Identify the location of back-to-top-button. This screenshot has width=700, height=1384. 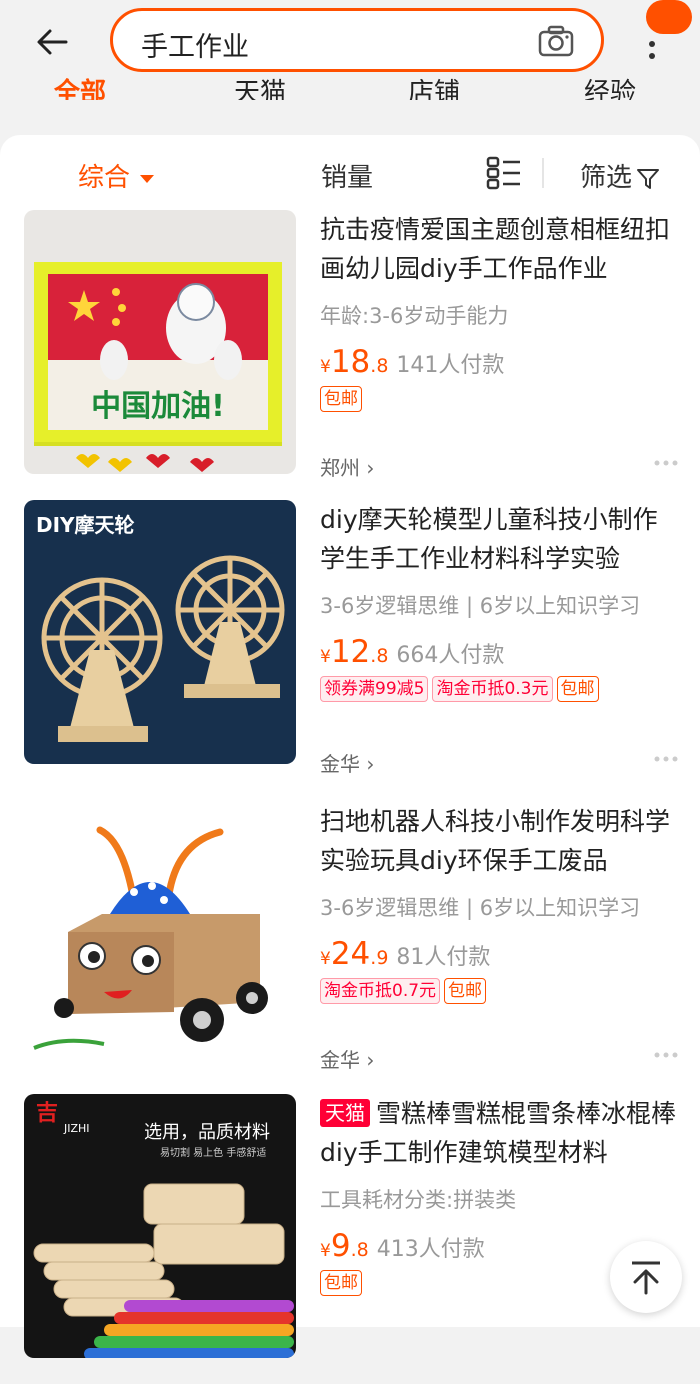
(646, 1277).